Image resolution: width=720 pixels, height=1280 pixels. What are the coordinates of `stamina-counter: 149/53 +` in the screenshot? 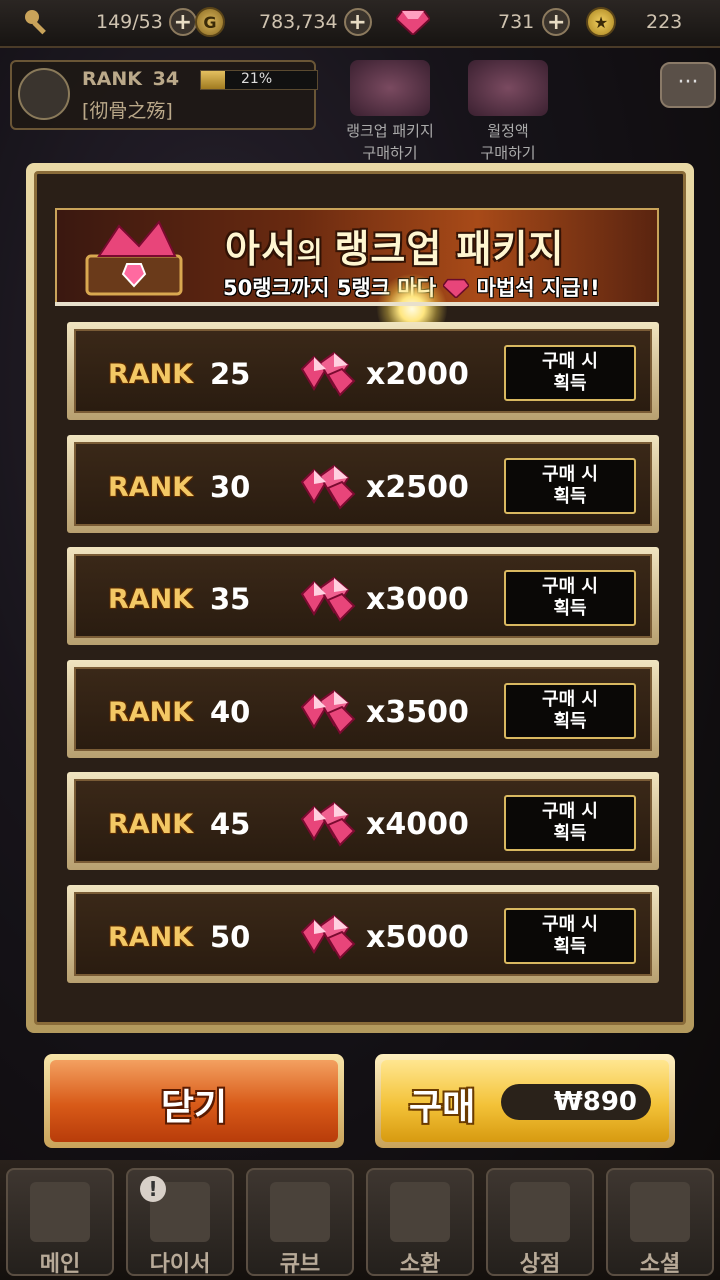 It's located at (109, 22).